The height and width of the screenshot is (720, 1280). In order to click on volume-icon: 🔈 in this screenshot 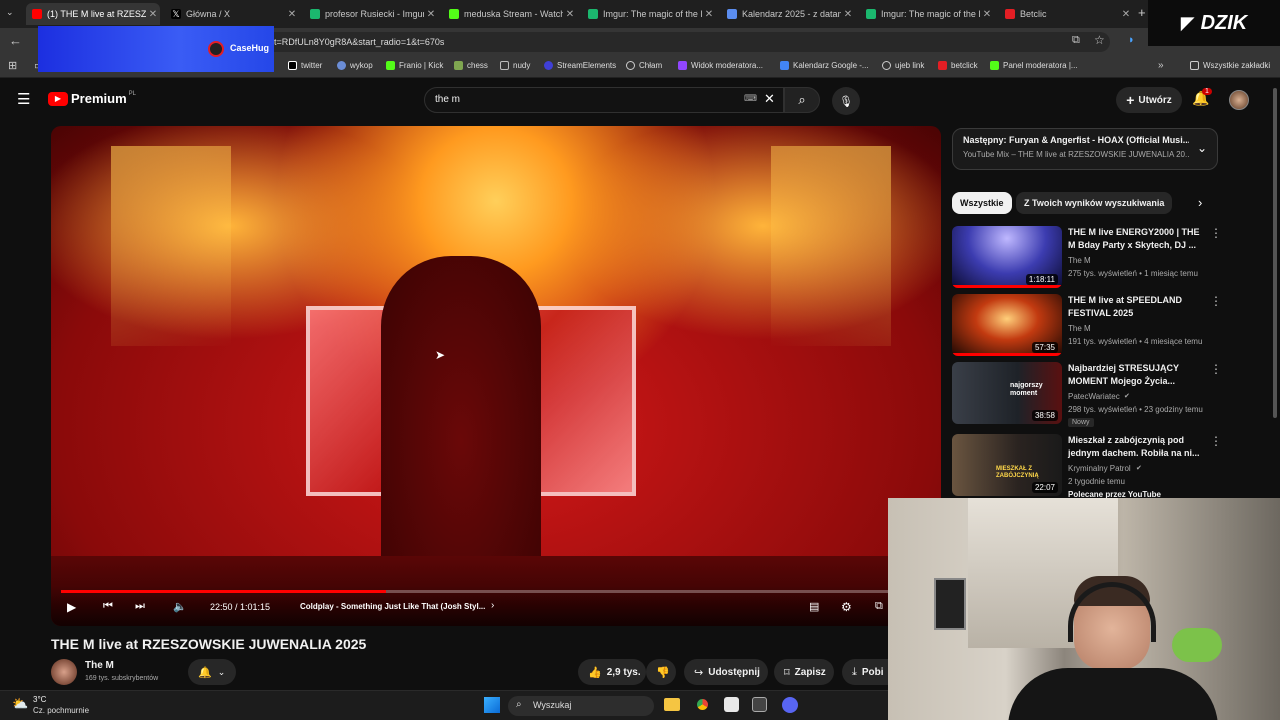, I will do `click(180, 606)`.